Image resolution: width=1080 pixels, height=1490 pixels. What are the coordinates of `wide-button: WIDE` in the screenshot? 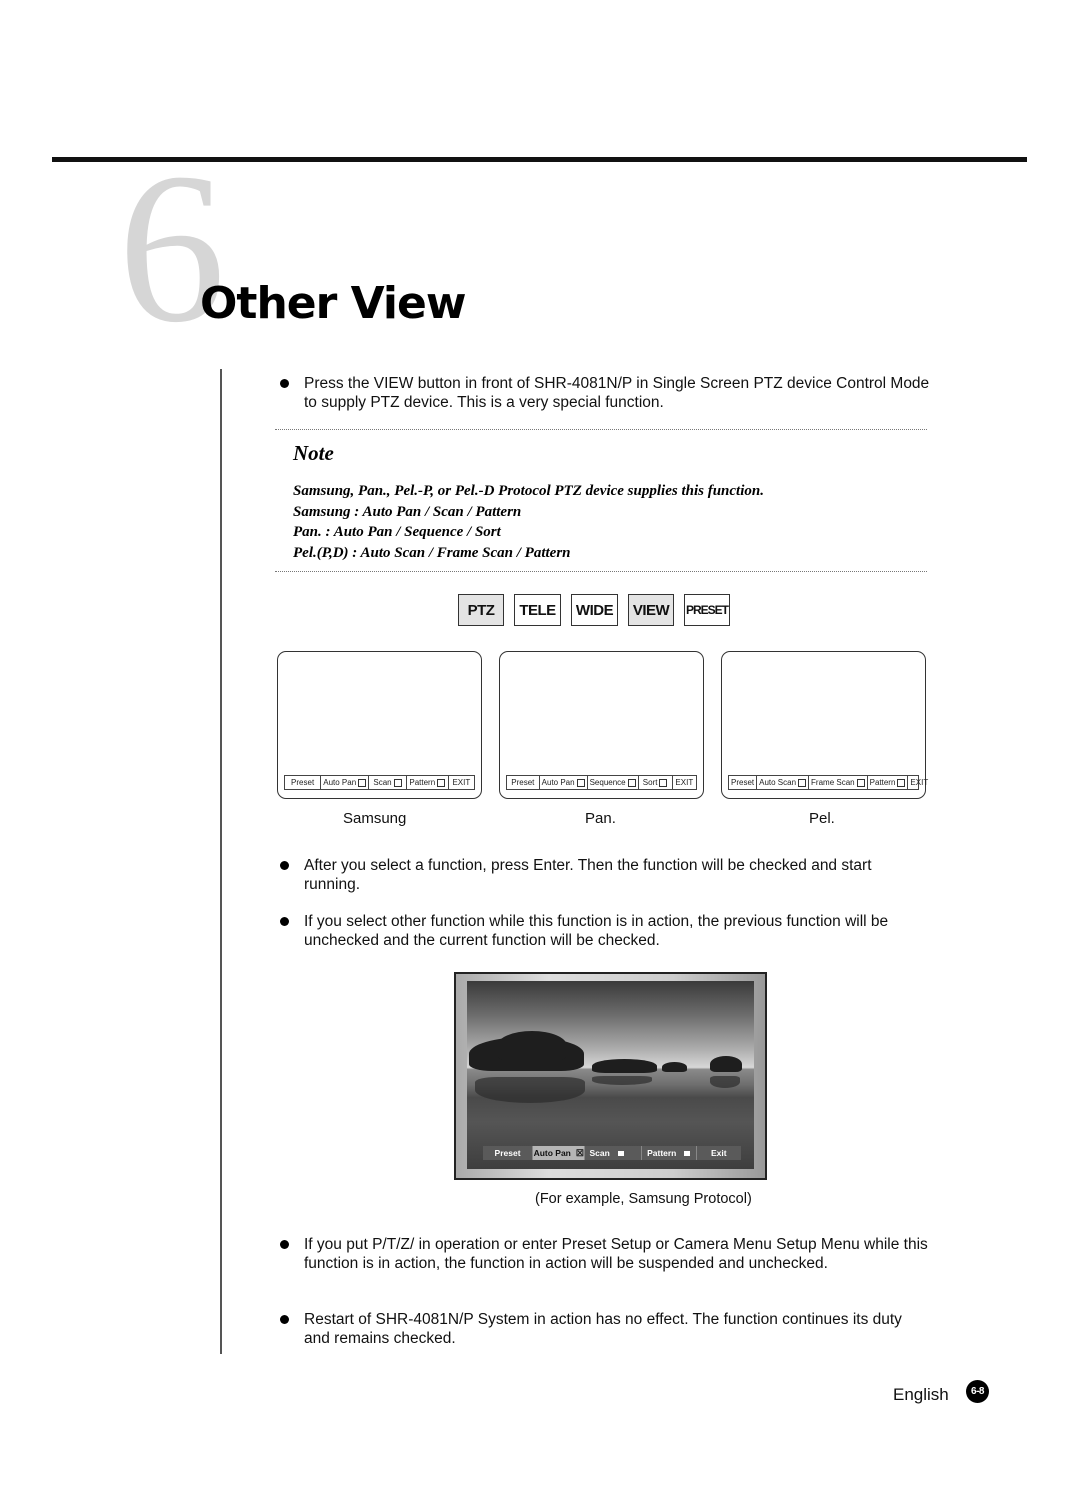 It's located at (594, 610).